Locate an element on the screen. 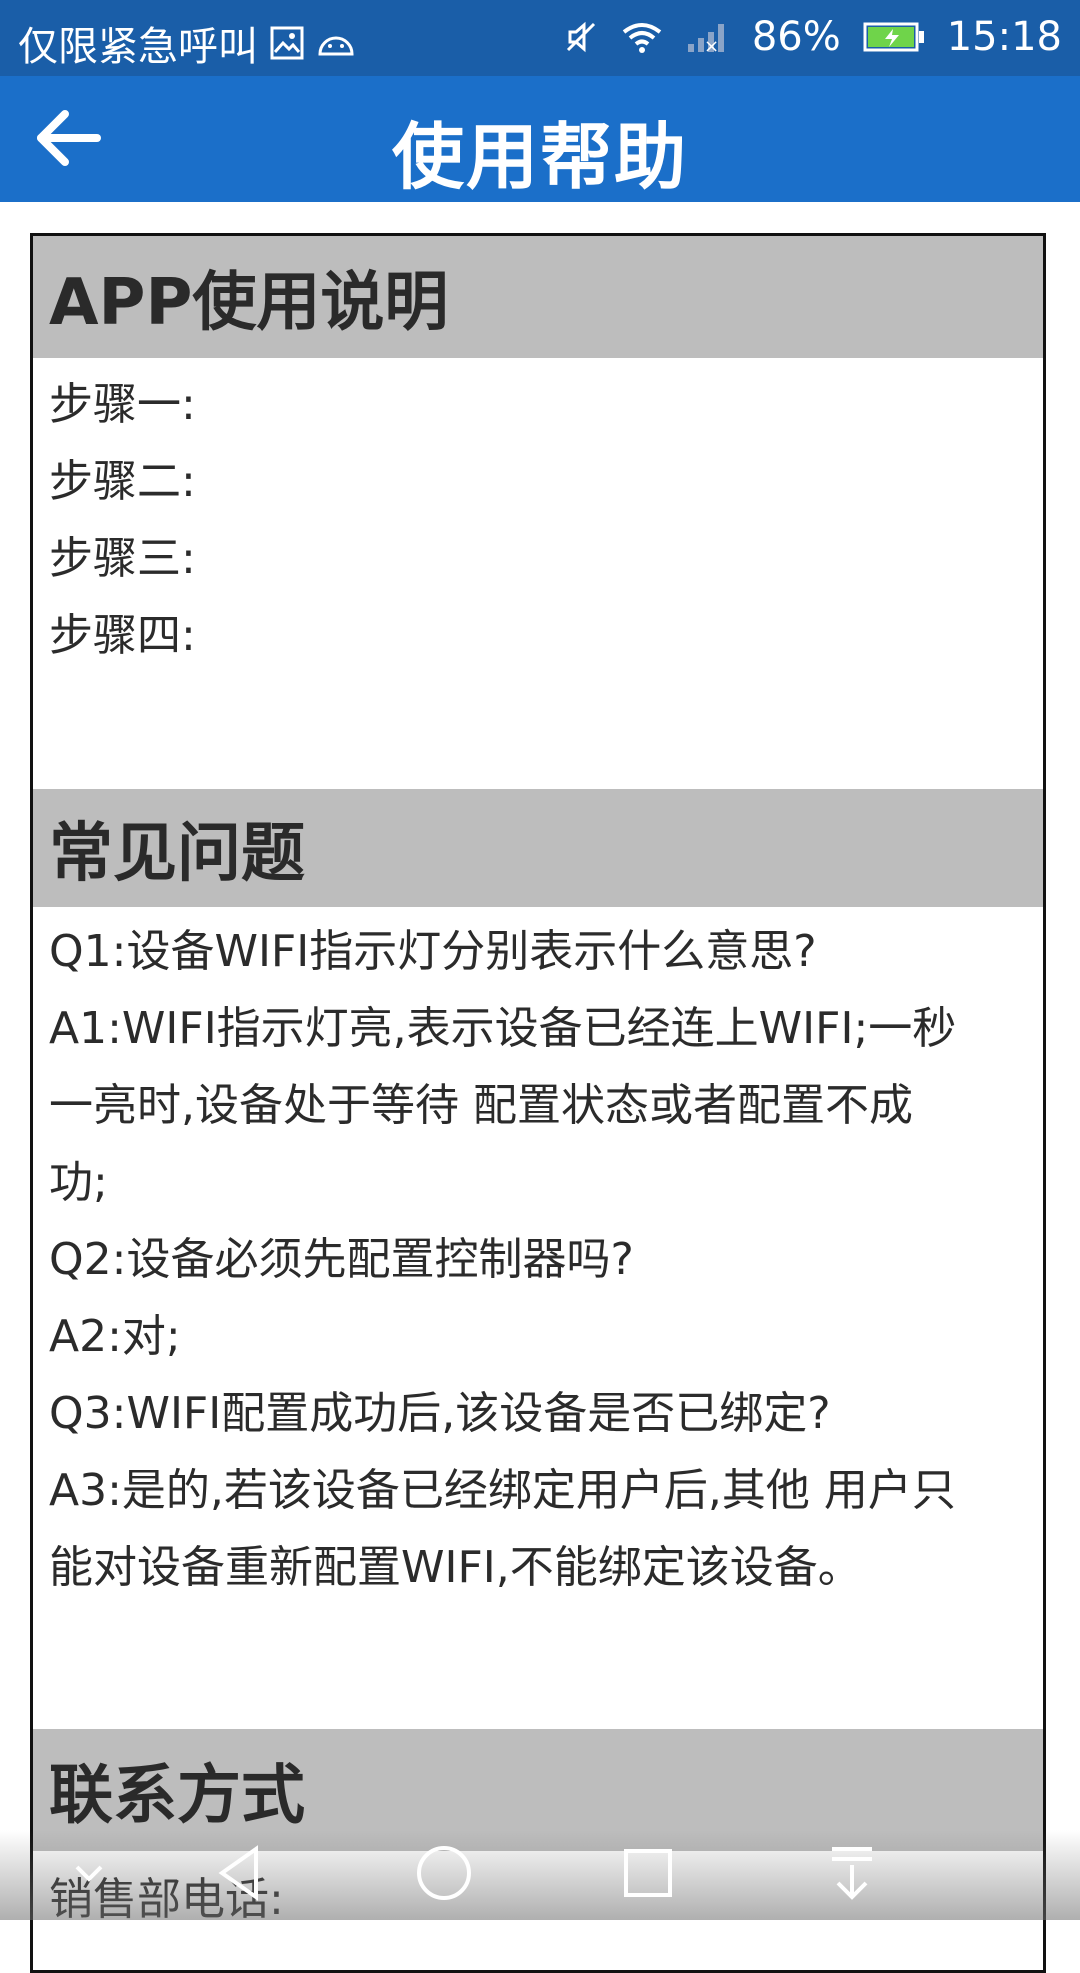  navigation-bar is located at coordinates (540, 1875).